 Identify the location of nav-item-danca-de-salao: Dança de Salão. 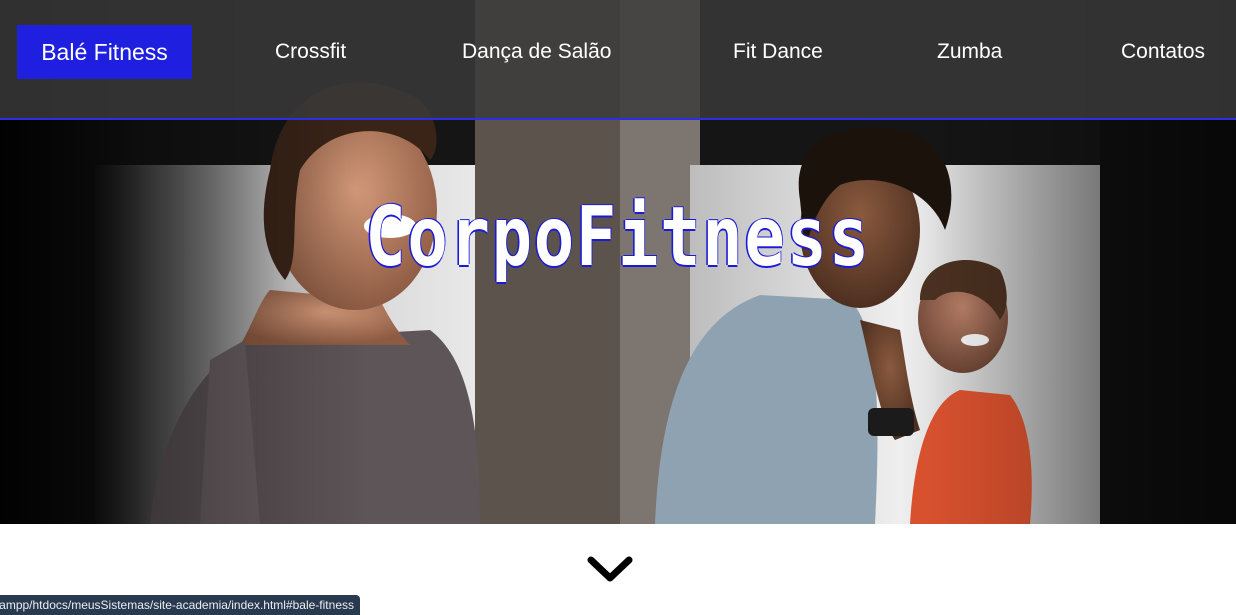
(536, 52).